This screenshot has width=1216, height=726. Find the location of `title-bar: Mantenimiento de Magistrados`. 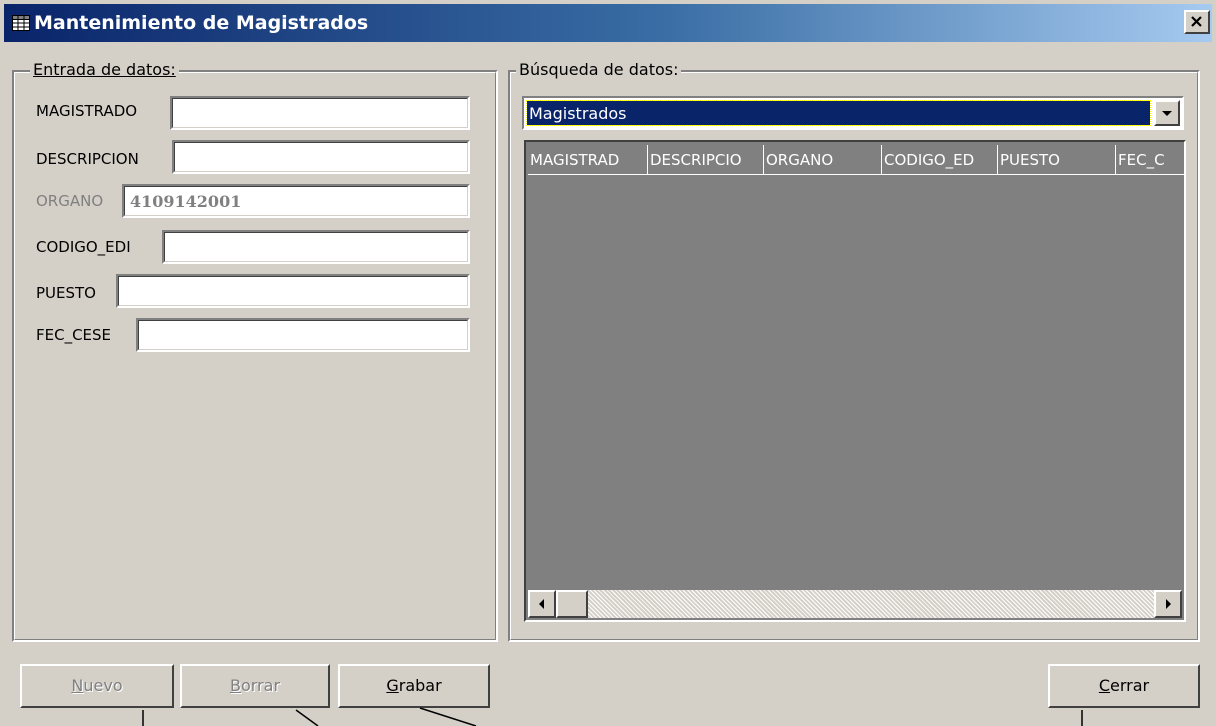

title-bar: Mantenimiento de Magistrados is located at coordinates (608, 23).